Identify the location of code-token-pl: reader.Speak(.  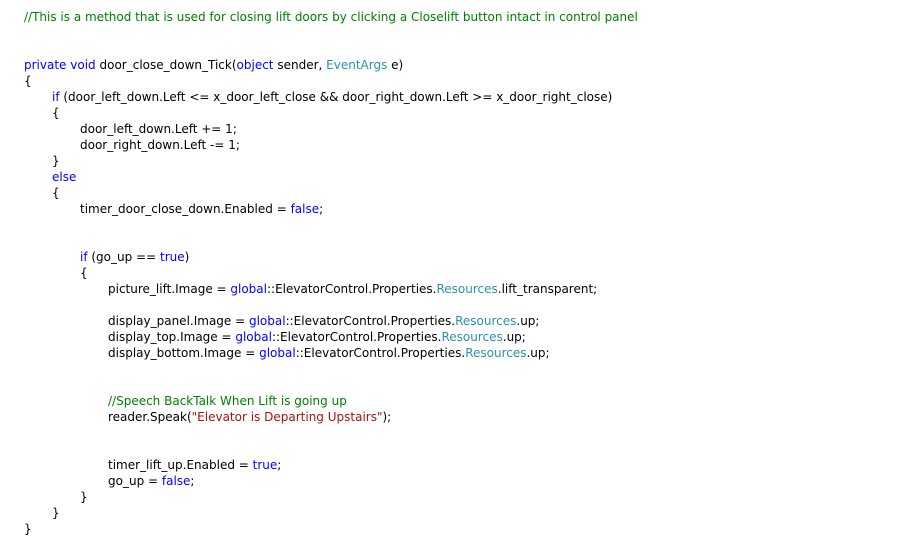
(150, 417).